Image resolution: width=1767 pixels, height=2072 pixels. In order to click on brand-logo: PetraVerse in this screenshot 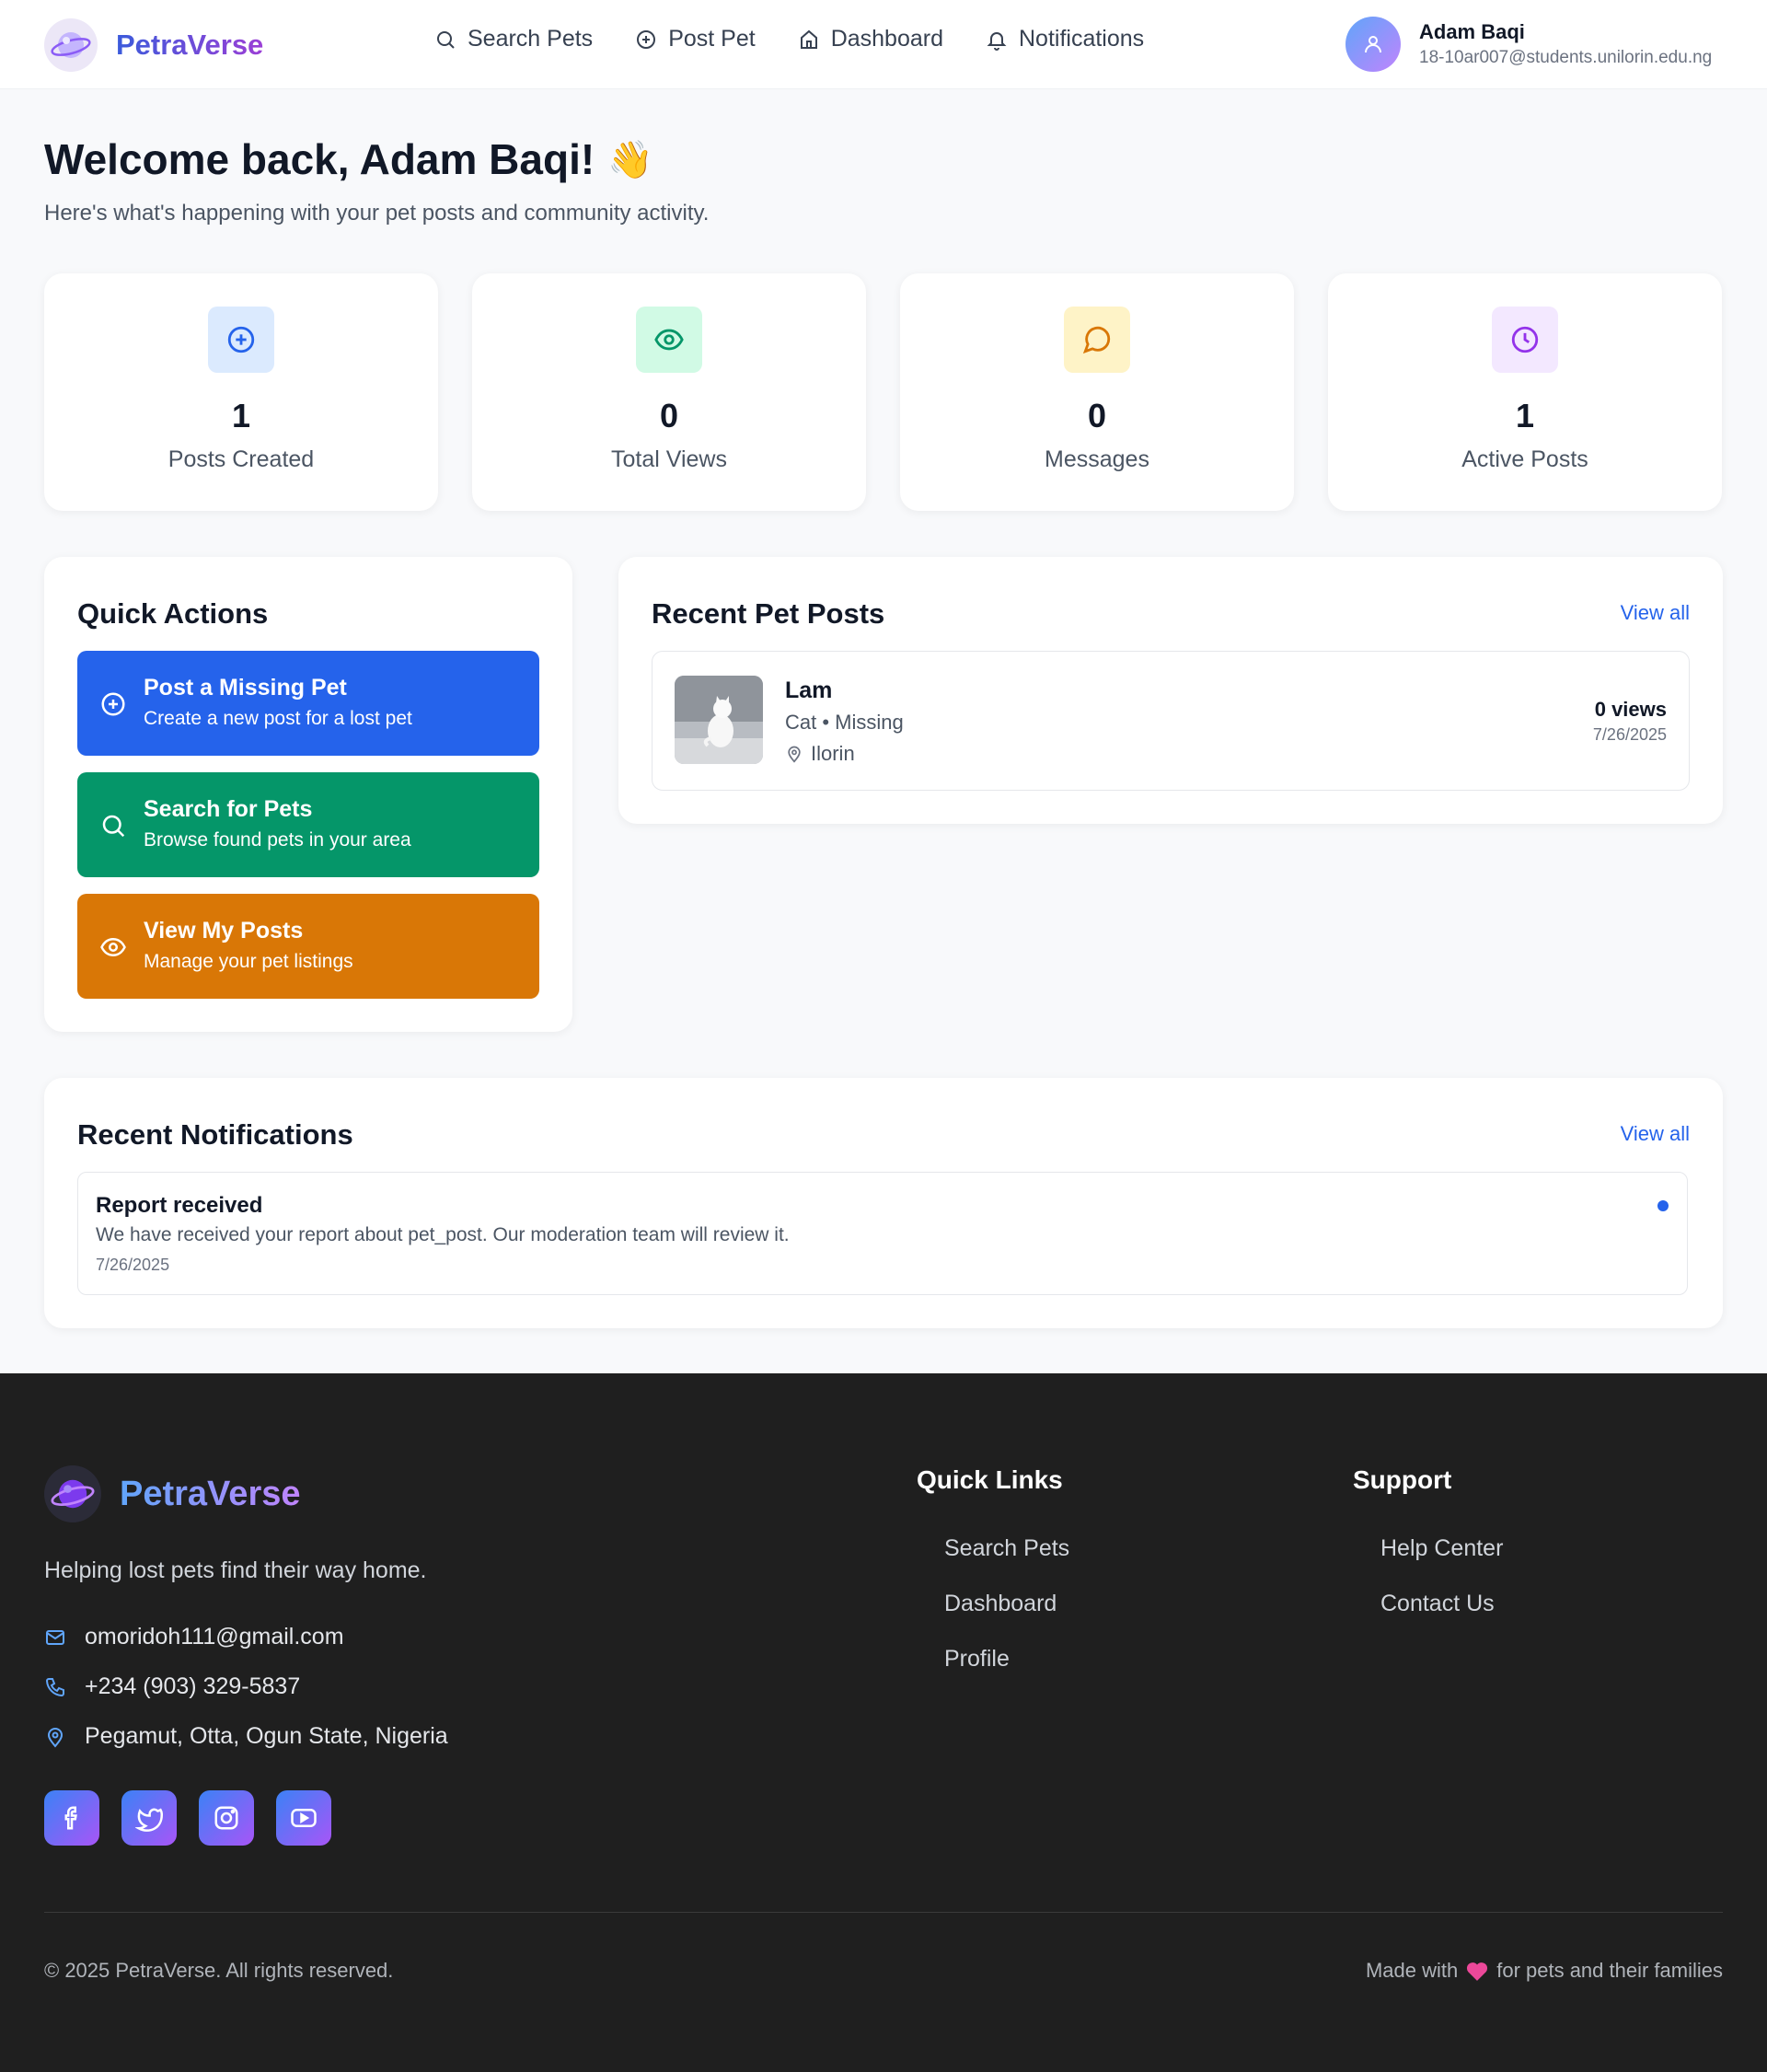, I will do `click(153, 45)`.